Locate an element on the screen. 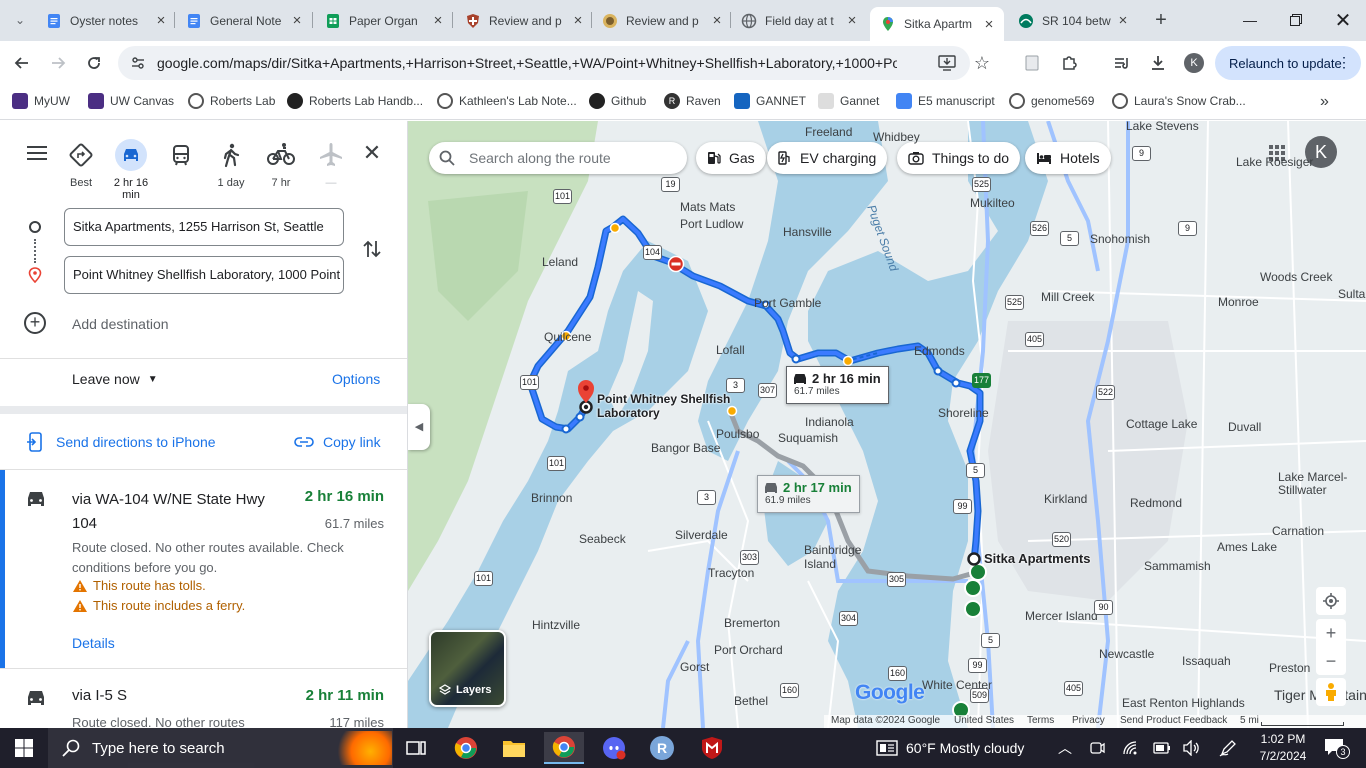 The height and width of the screenshot is (768, 1366). relaunch-button: Relaunch to update ⋮ is located at coordinates (1288, 63).